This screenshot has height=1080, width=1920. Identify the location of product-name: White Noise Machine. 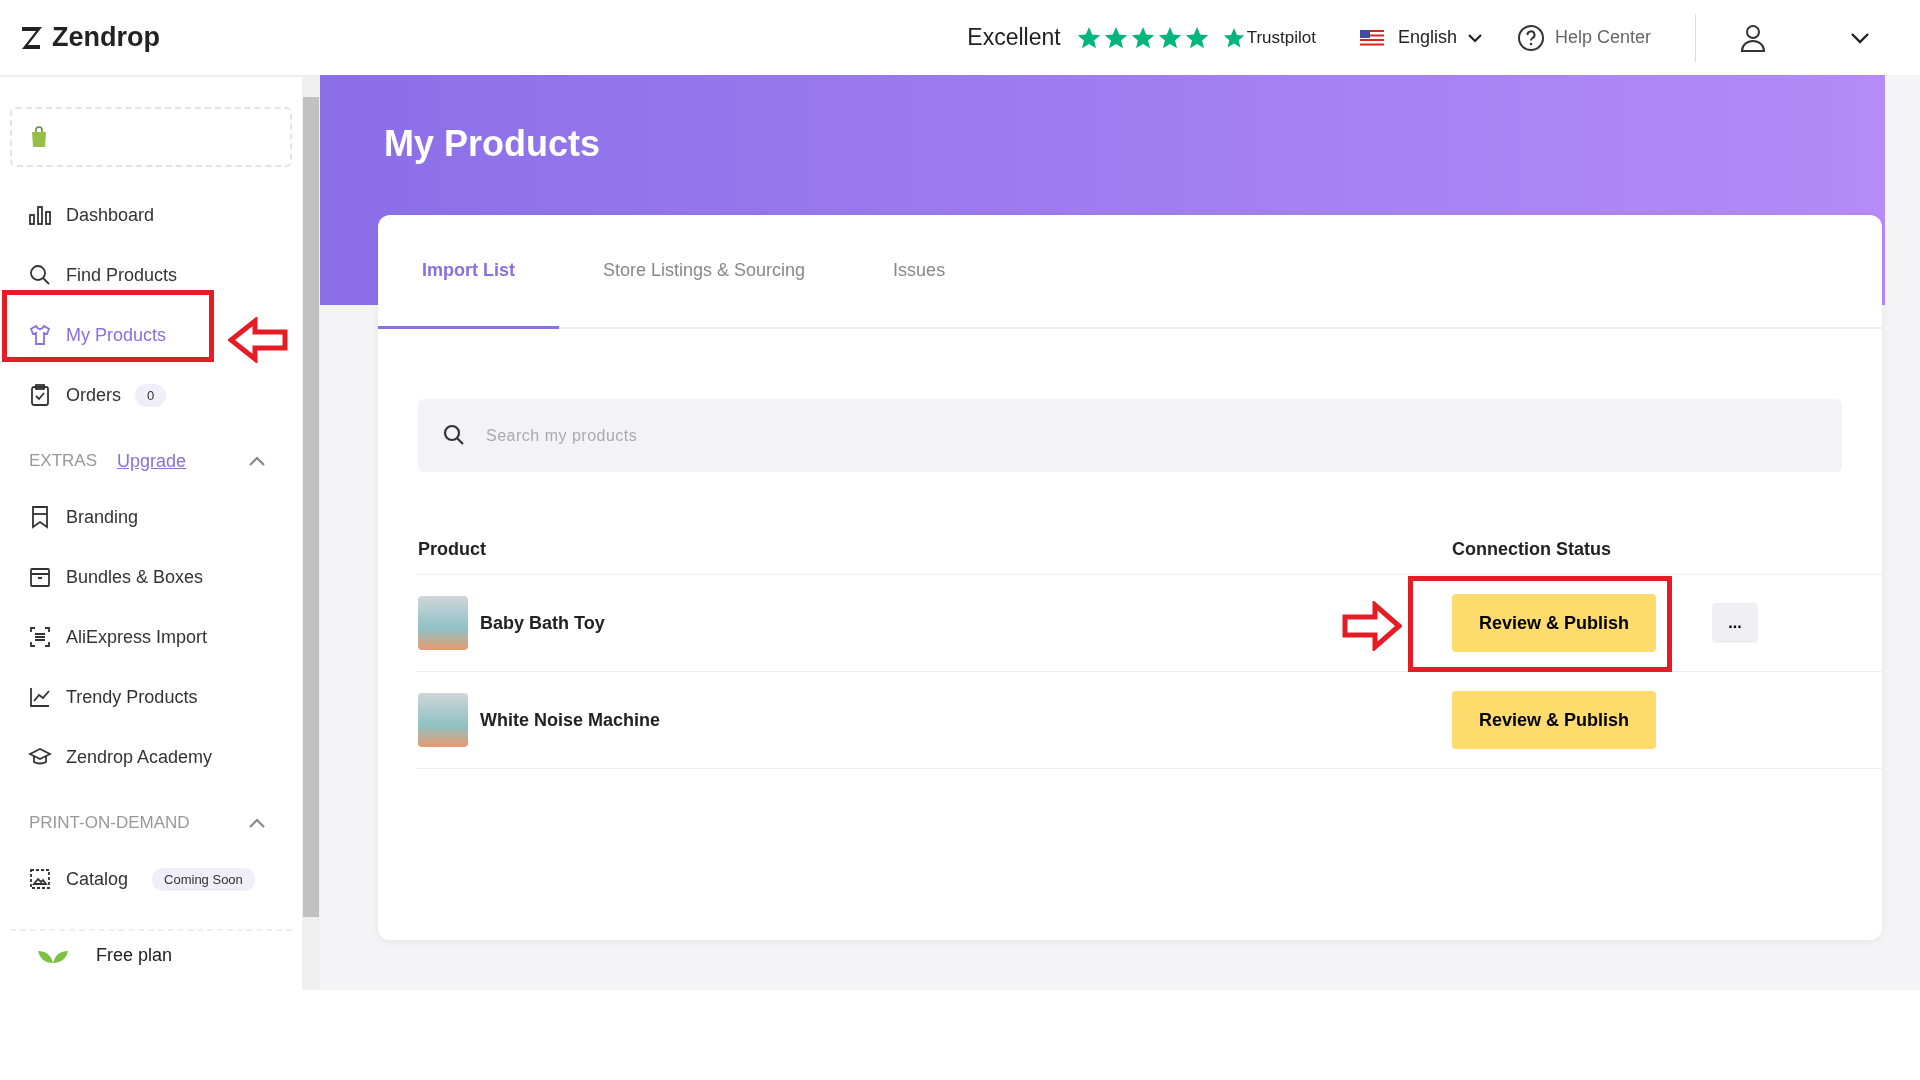
(570, 720).